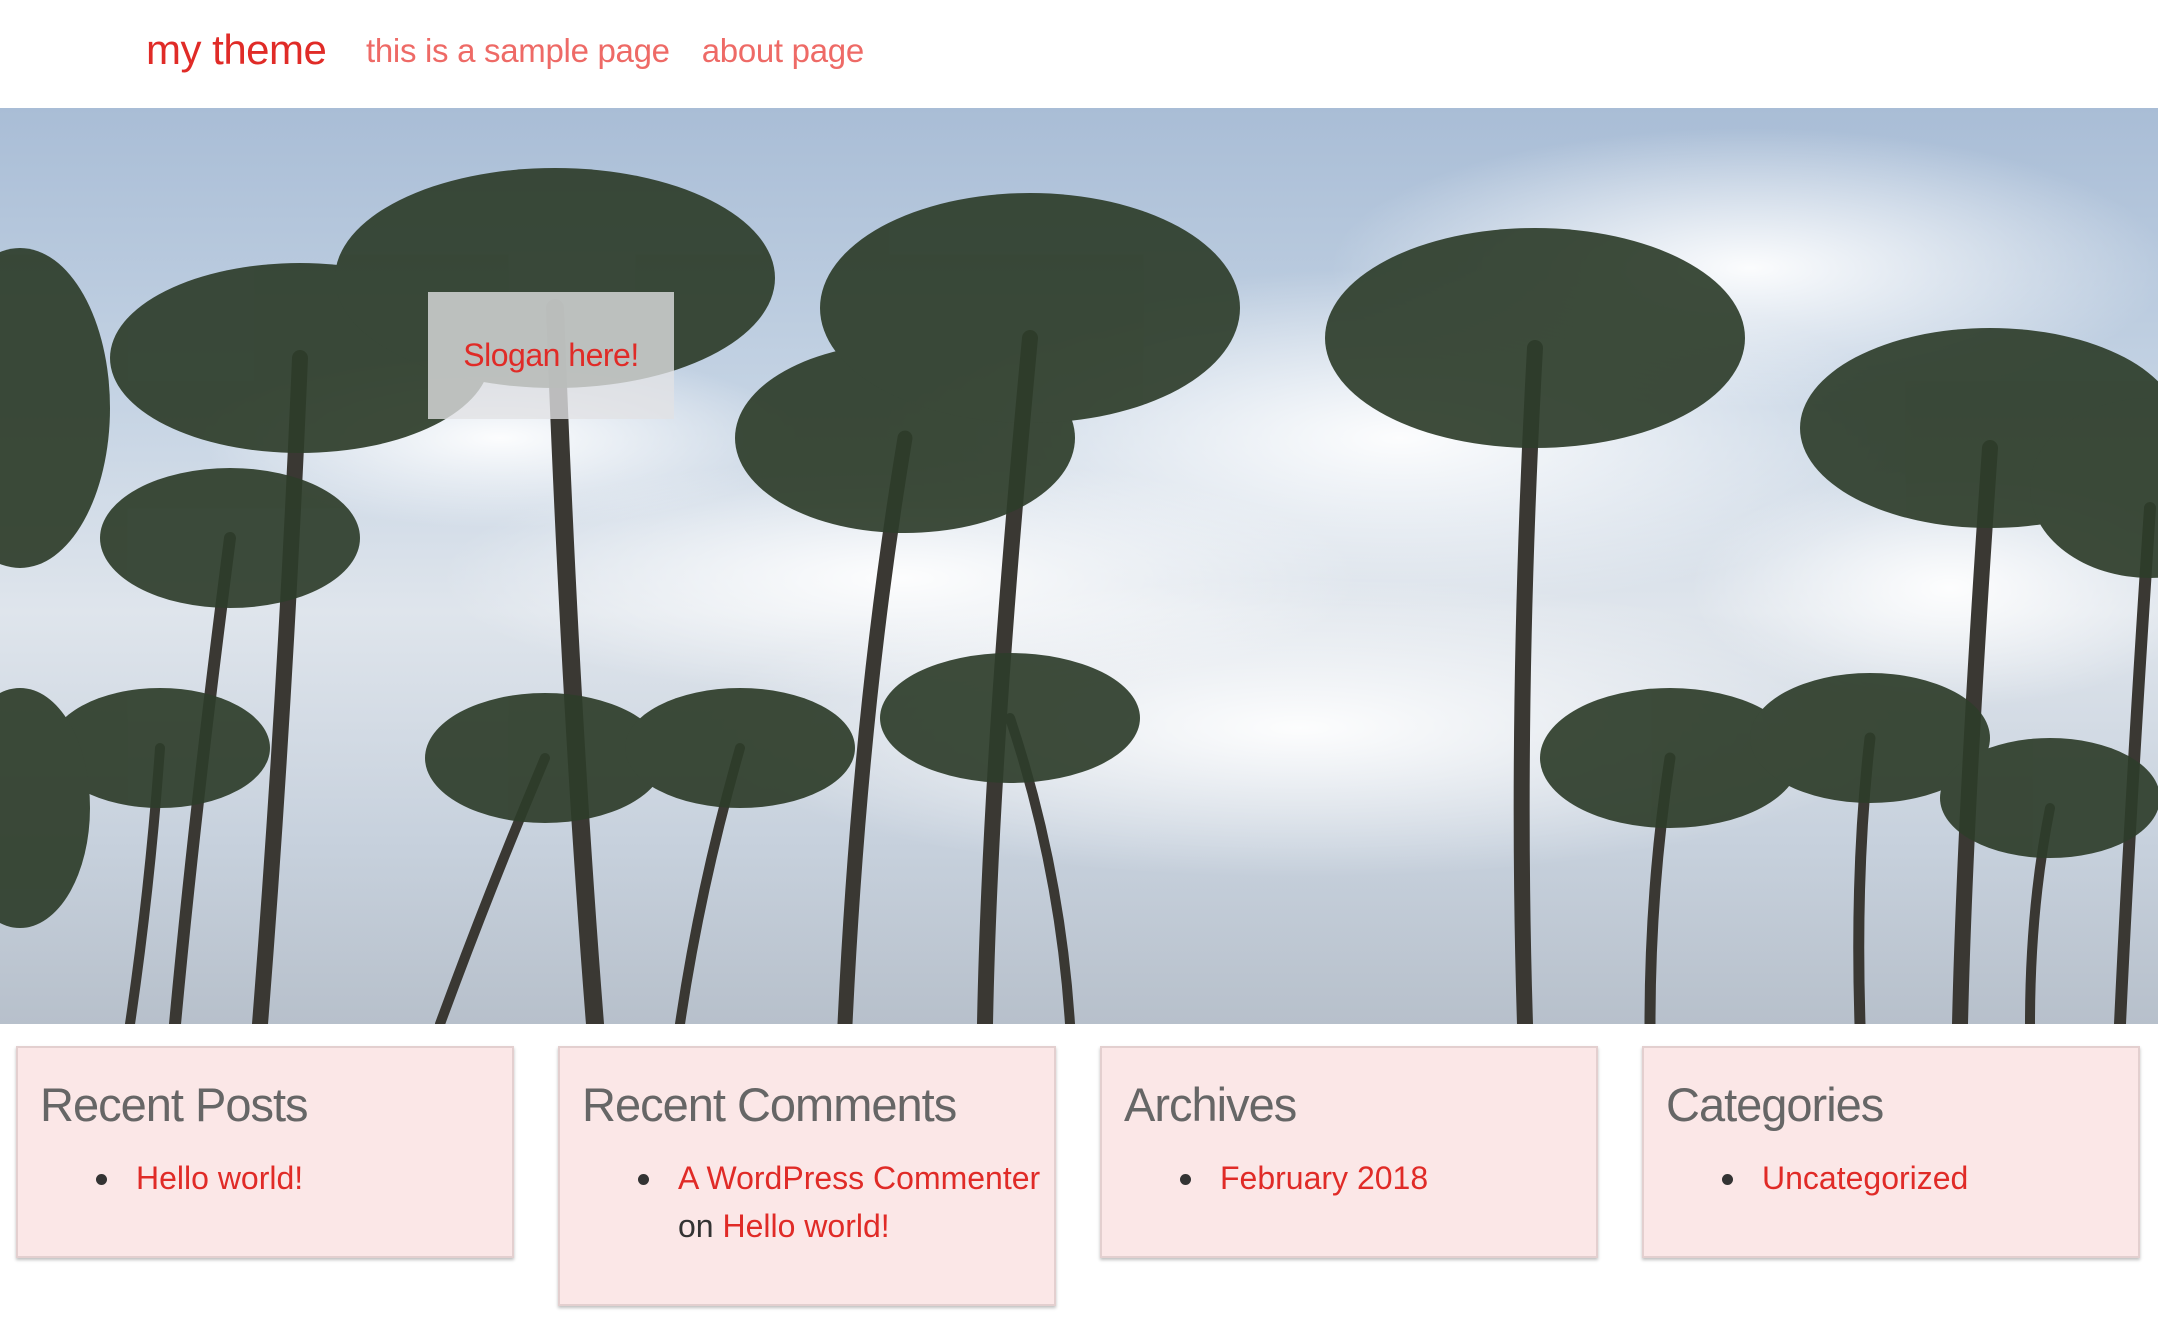 This screenshot has width=2158, height=1322. I want to click on categories-list: Uncategorized, so click(1902, 1178).